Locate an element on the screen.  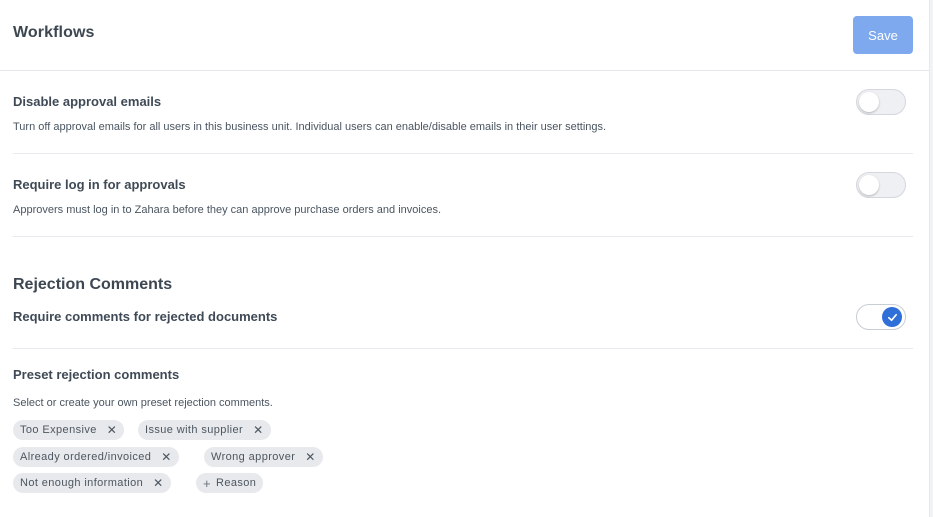
rejection-chip: Not enough information ✕ is located at coordinates (92, 483).